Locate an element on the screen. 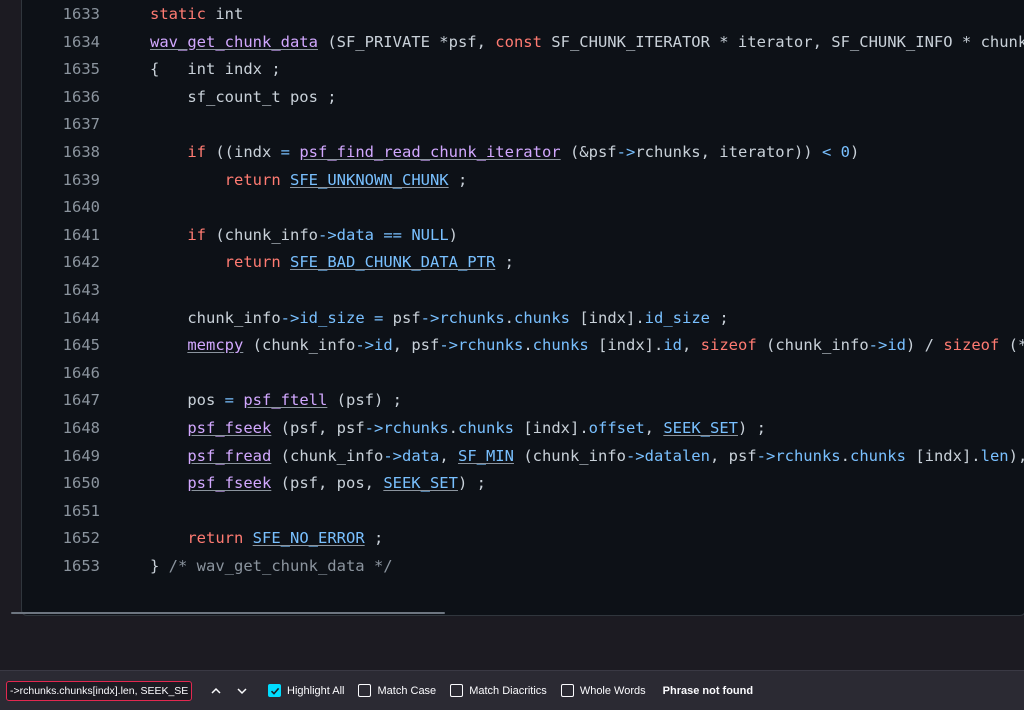  line-source: sf_count_t pos ; is located at coordinates (243, 98).